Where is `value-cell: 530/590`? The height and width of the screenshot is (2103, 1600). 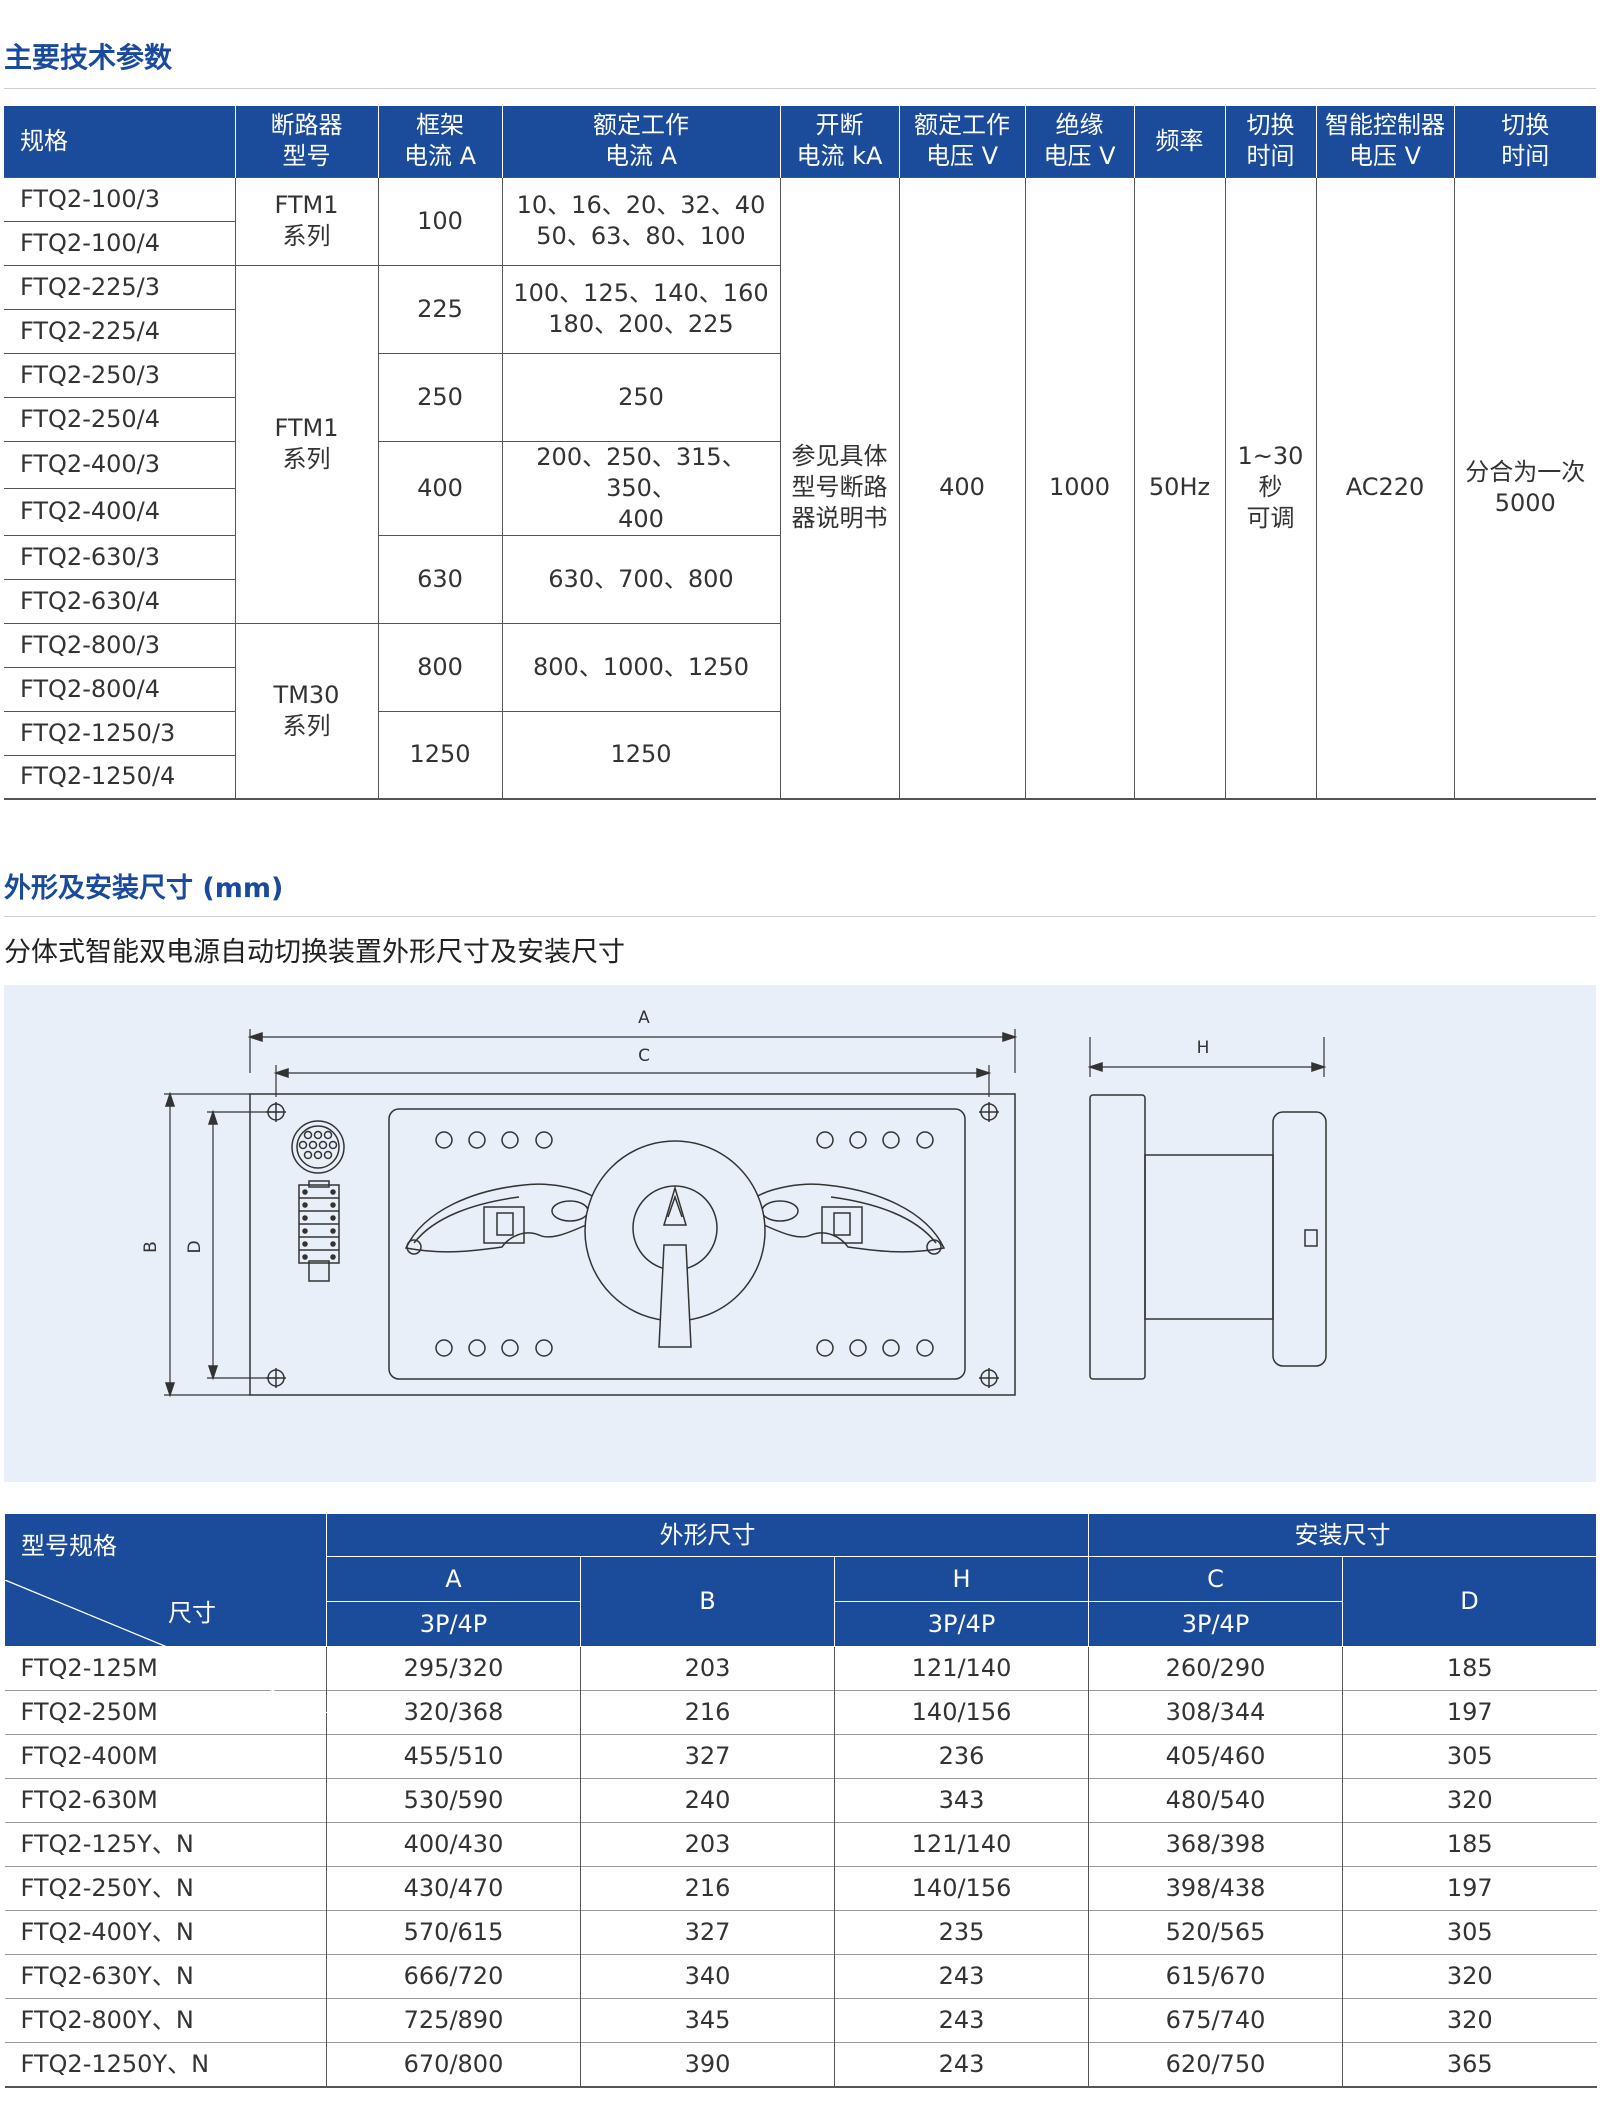 value-cell: 530/590 is located at coordinates (453, 1800).